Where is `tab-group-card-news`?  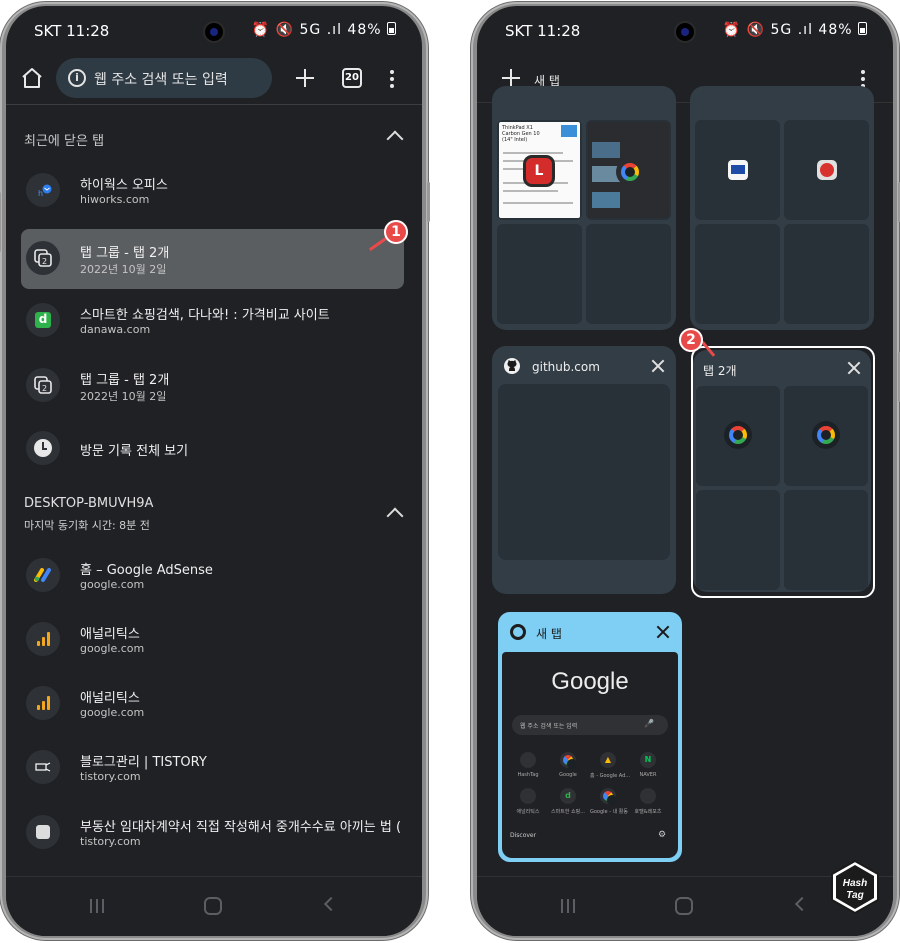 tab-group-card-news is located at coordinates (782, 208).